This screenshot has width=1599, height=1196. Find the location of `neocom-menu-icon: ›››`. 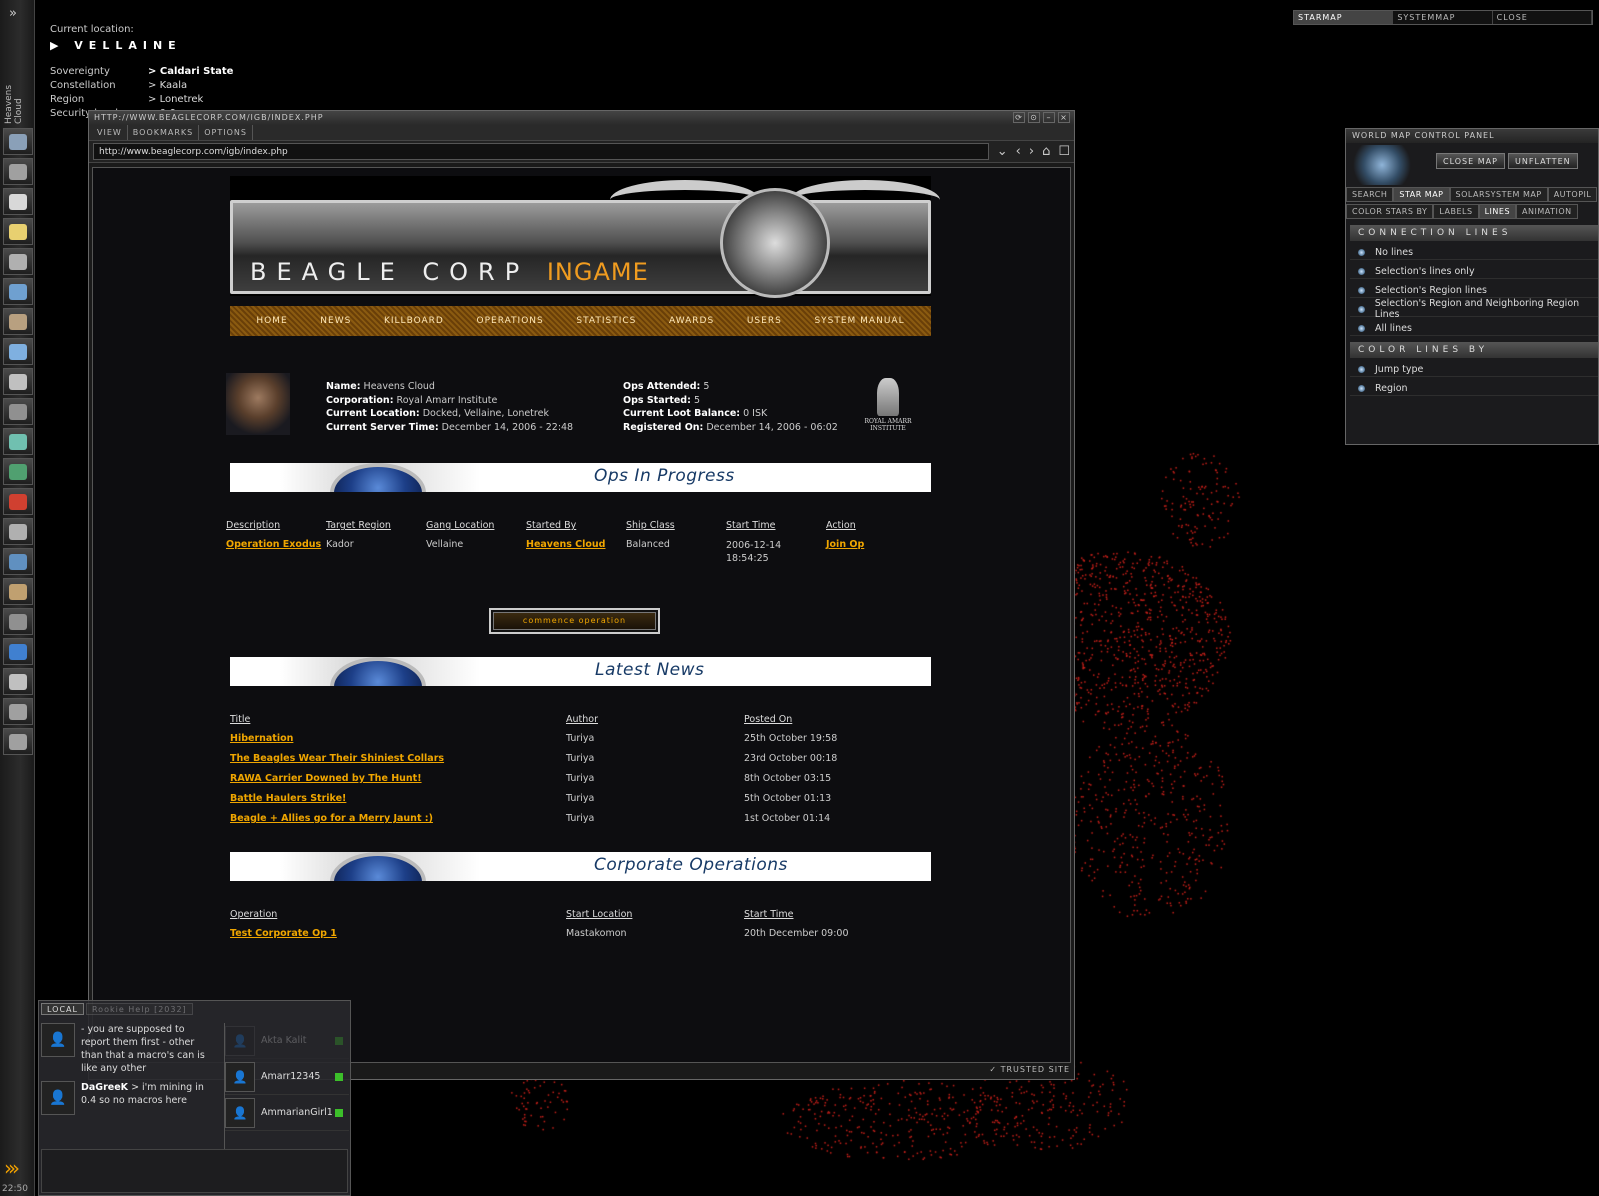

neocom-menu-icon: ››› is located at coordinates (12, 1168).